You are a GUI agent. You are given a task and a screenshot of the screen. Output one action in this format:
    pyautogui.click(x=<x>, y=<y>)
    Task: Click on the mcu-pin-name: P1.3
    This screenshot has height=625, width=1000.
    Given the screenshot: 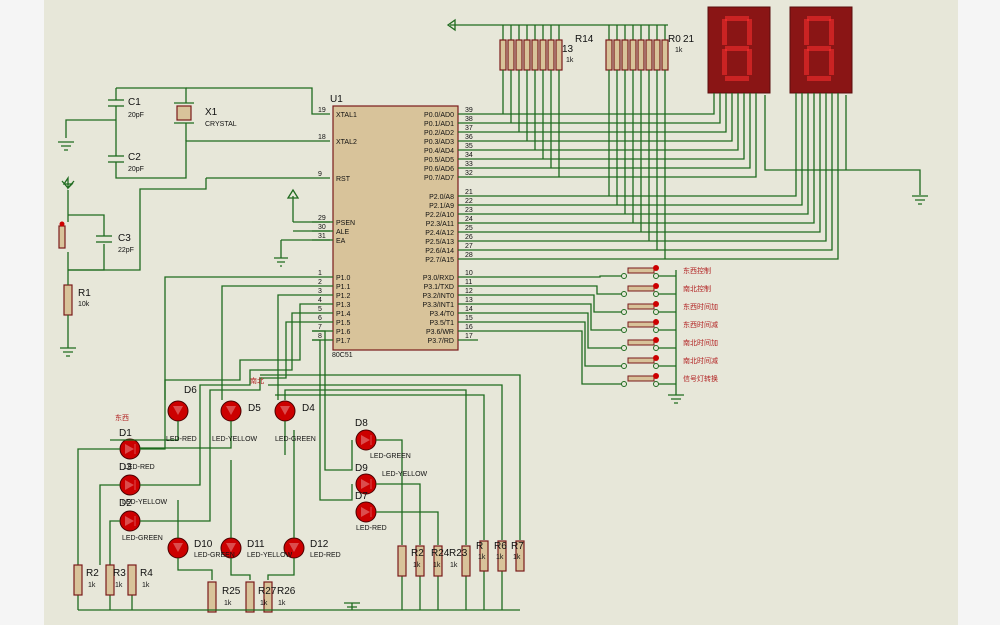 What is the action you would take?
    pyautogui.click(x=343, y=305)
    